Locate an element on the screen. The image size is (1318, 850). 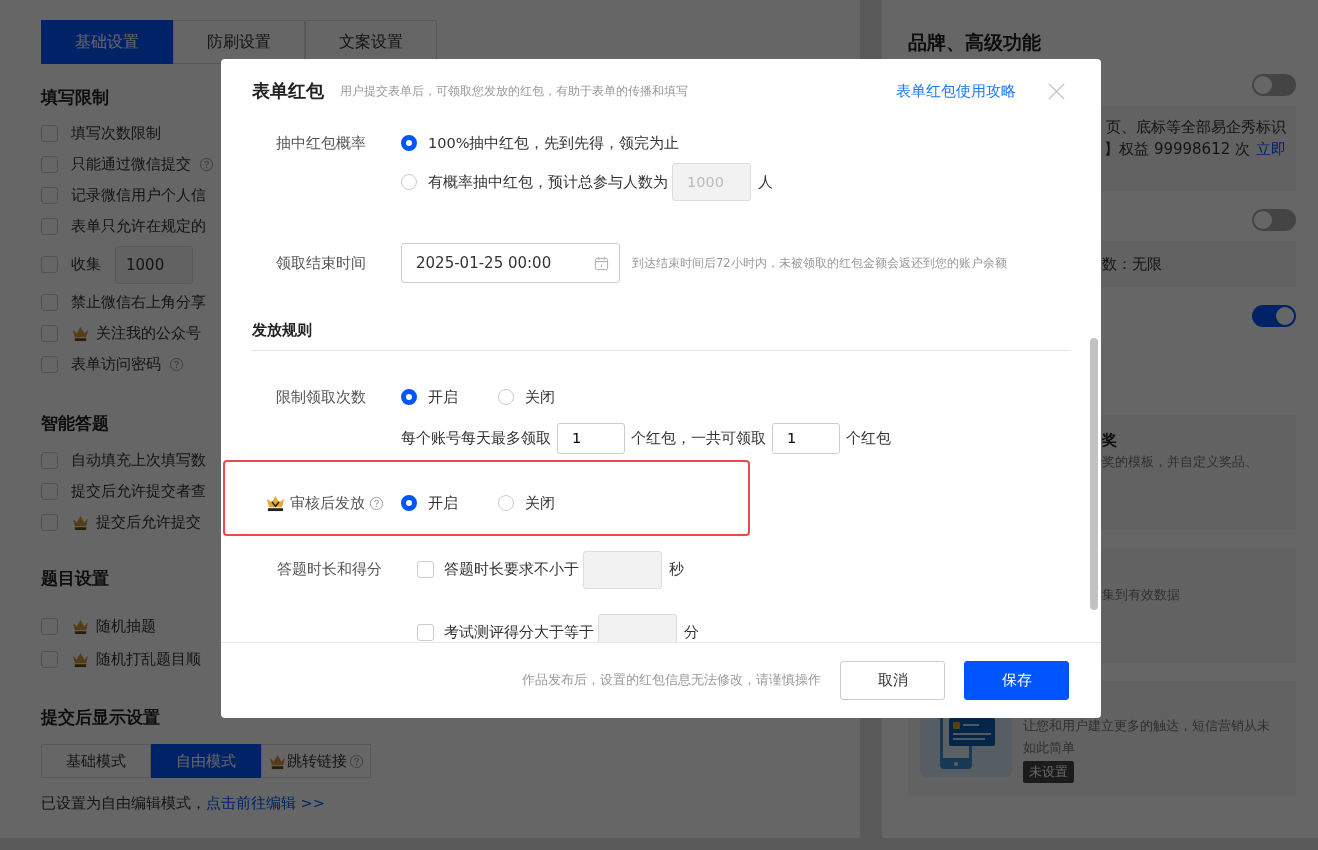
cancel-button: 取消 is located at coordinates (892, 680).